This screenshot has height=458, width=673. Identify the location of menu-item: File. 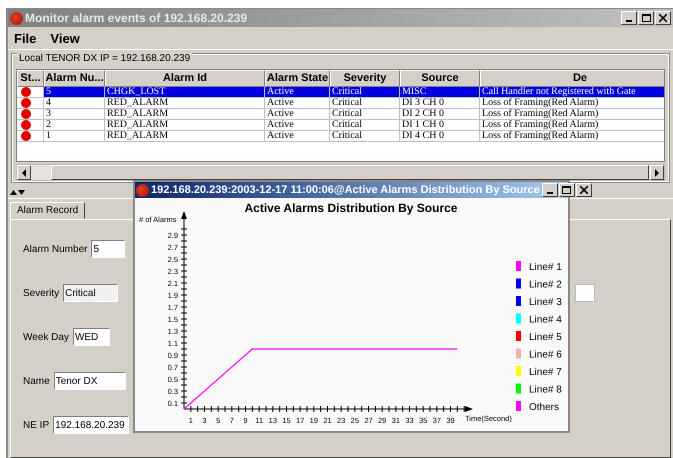
(25, 38).